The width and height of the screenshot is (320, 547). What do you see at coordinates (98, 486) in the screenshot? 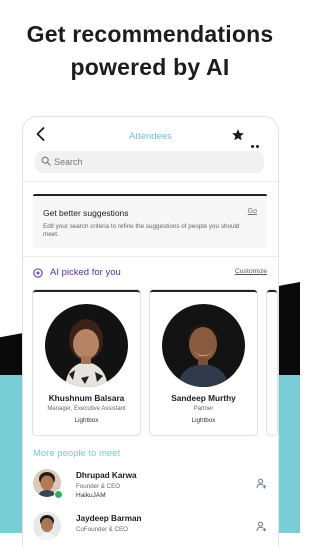
I see `person-role: Founder & CEO` at bounding box center [98, 486].